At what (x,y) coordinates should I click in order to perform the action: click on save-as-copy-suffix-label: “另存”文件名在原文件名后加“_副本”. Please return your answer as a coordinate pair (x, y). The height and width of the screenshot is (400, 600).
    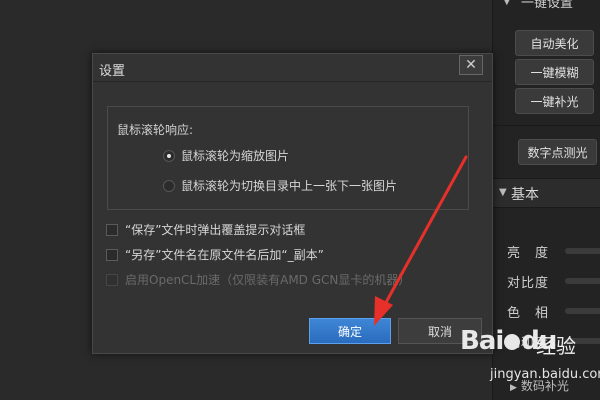
    Looking at the image, I should click on (224, 254).